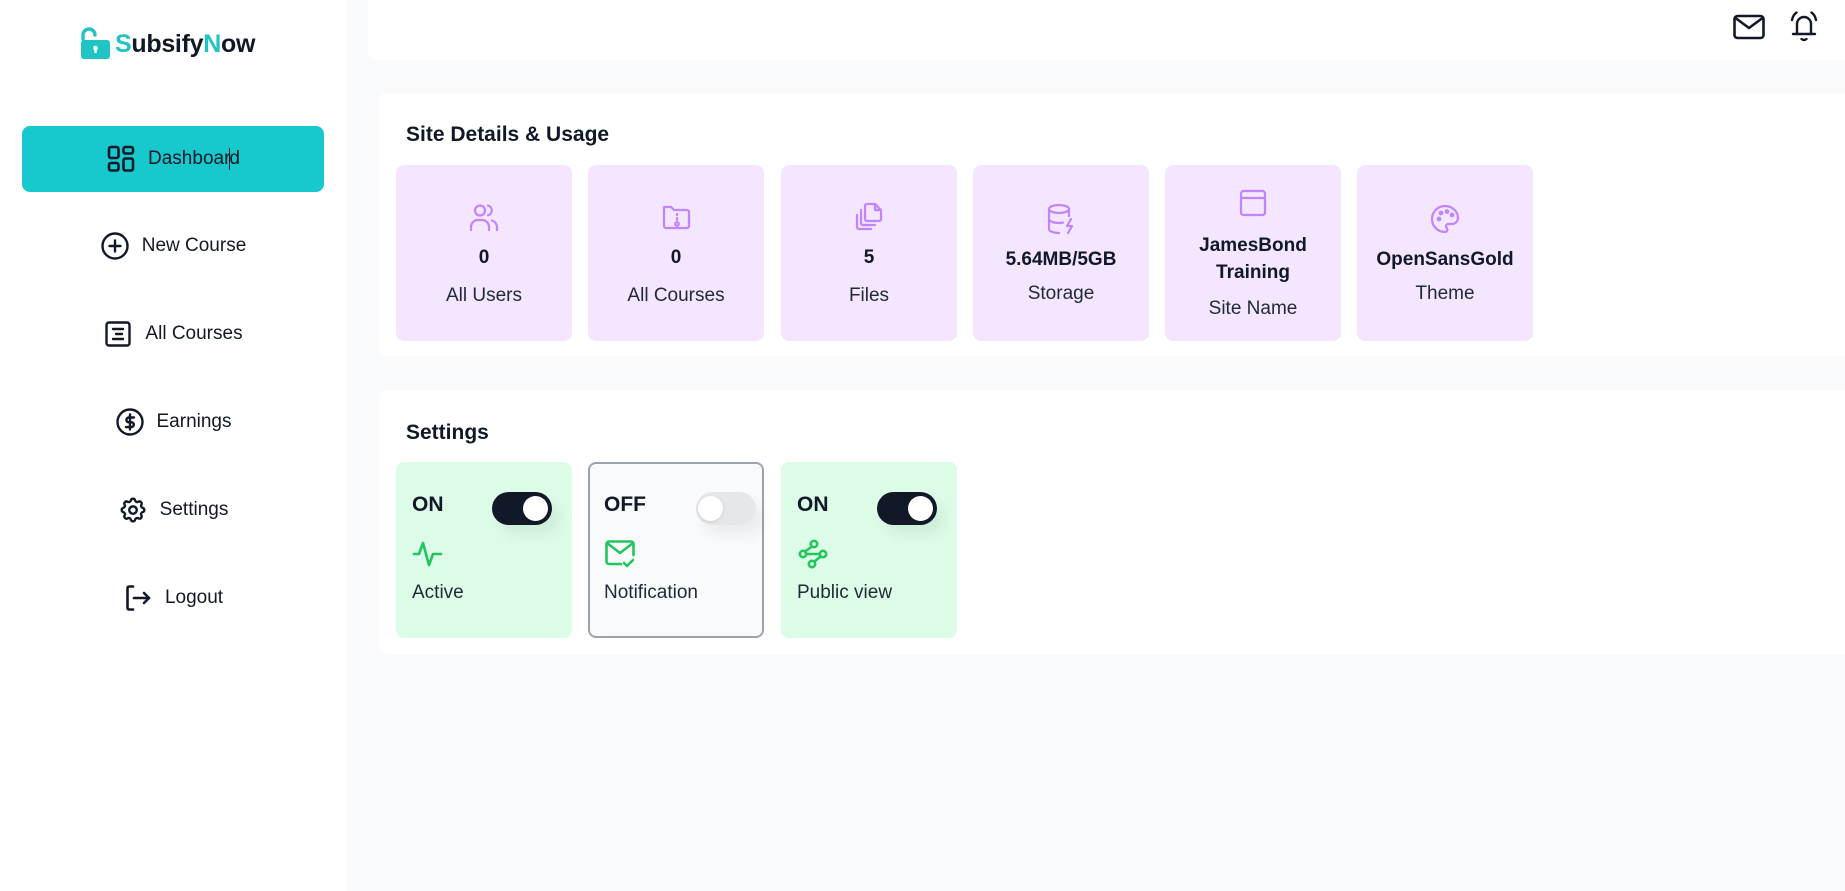 The image size is (1845, 891). What do you see at coordinates (130, 422) in the screenshot?
I see `dollar-circle-icon` at bounding box center [130, 422].